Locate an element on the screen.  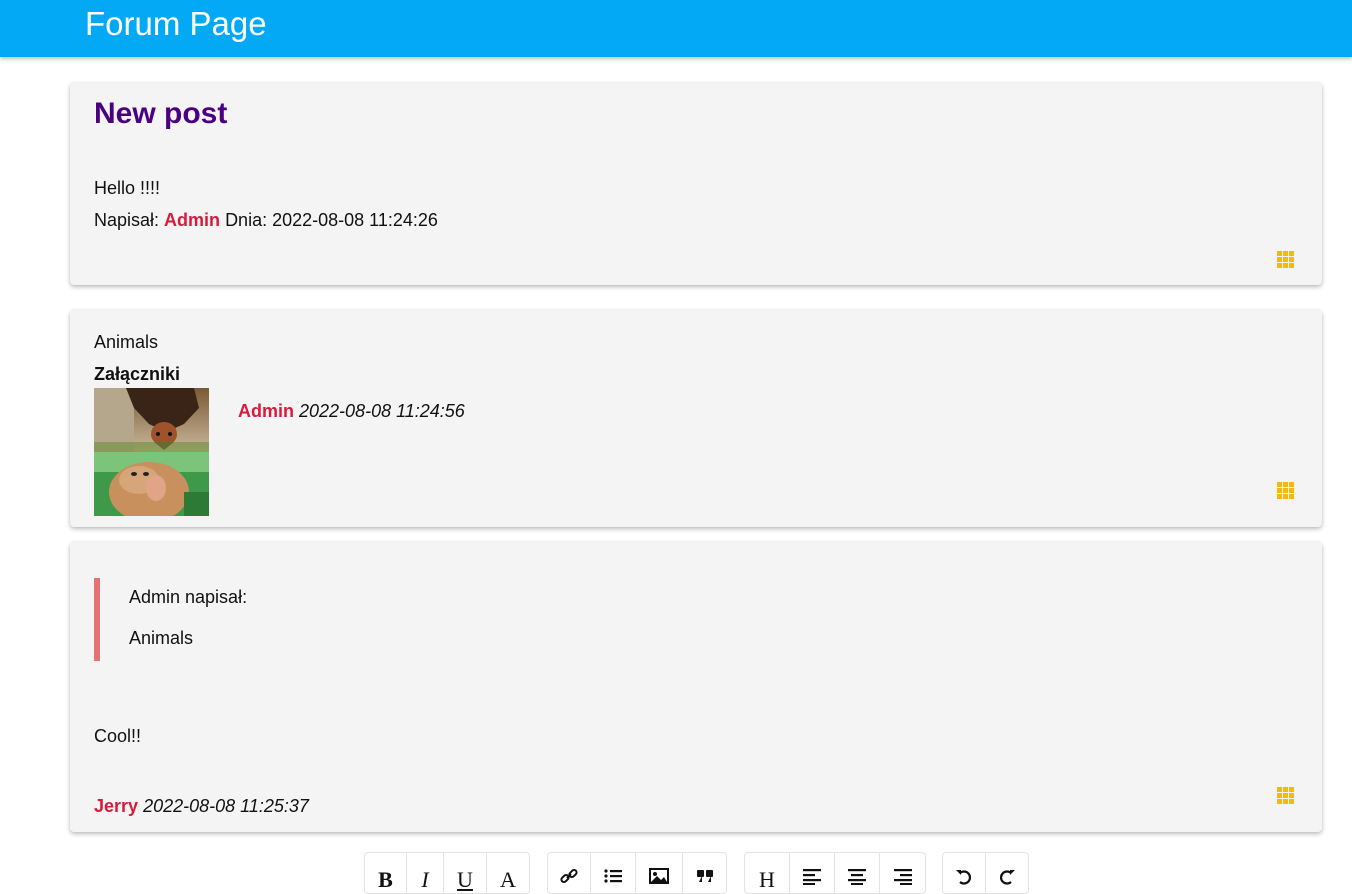
list-button is located at coordinates (613, 873).